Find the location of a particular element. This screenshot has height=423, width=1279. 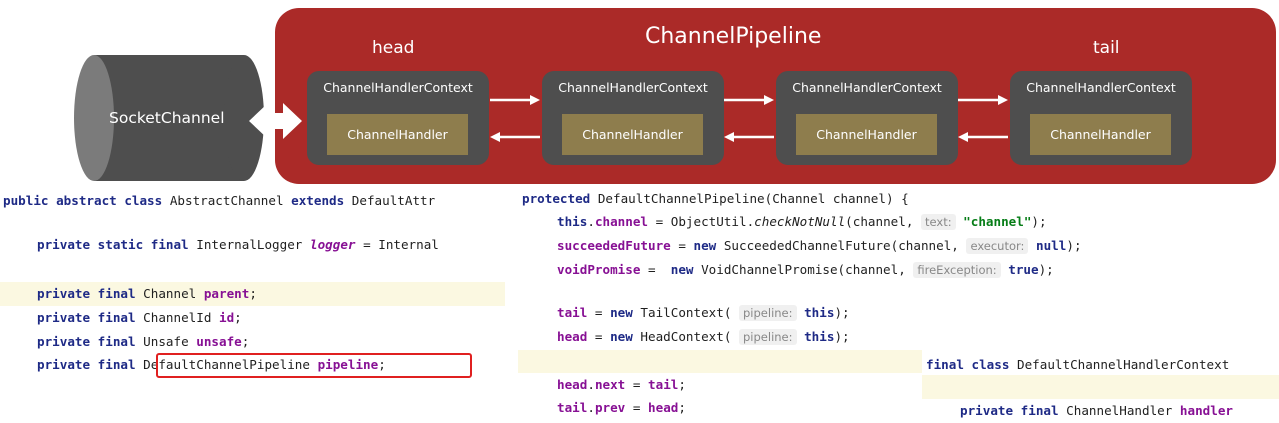

field-id: private final ChannelId id; is located at coordinates (139, 317).